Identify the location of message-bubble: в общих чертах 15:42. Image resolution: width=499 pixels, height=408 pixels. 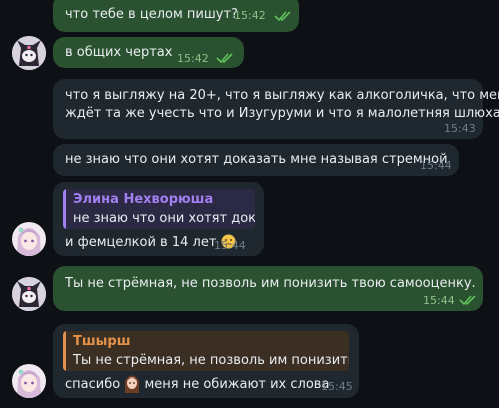
(148, 52).